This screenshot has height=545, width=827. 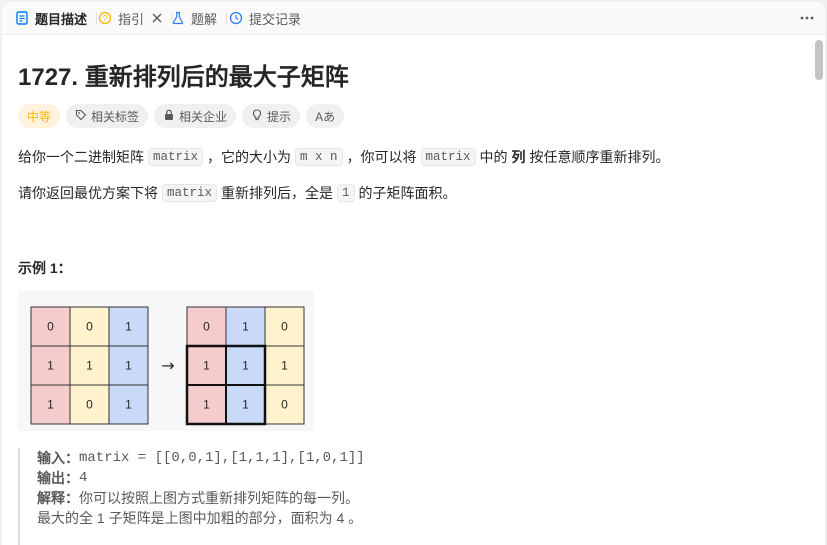 I want to click on tab-guide: ? 指引, so click(x=135, y=18).